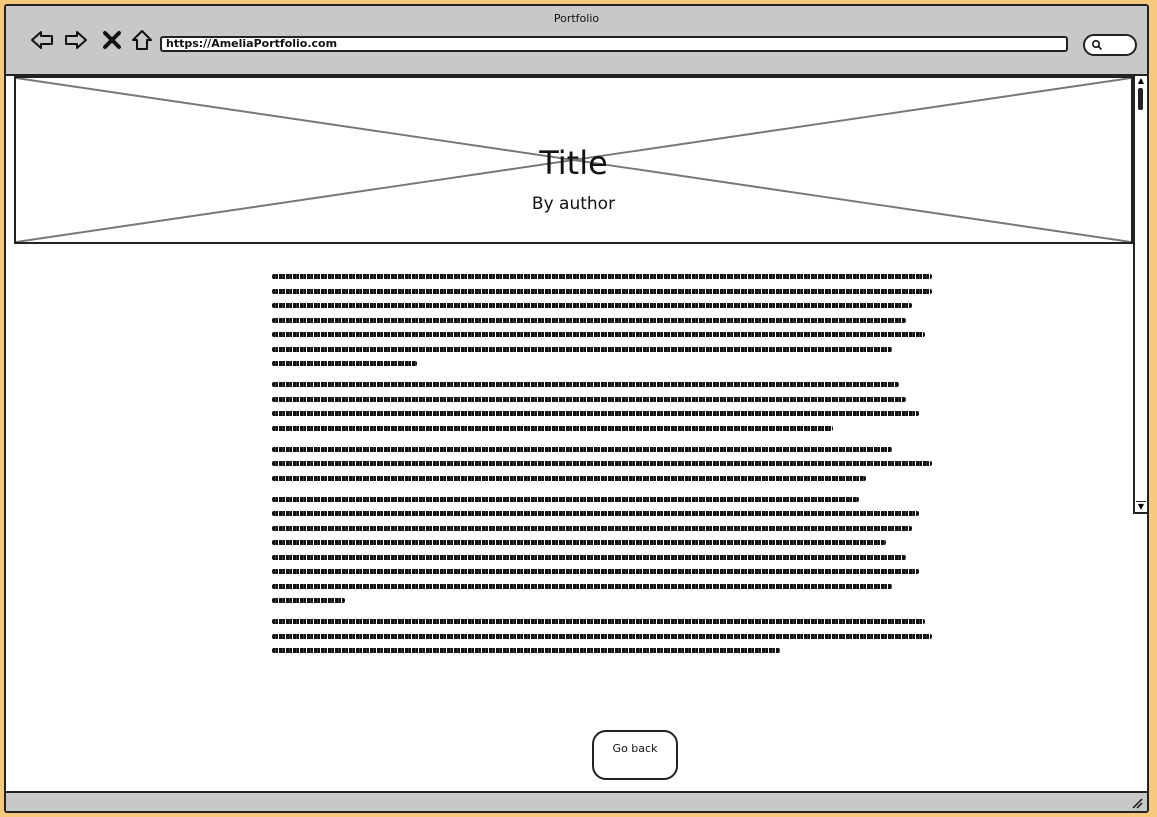  Describe the element at coordinates (1141, 81) in the screenshot. I see `scroll-up-icon: ▲` at that location.